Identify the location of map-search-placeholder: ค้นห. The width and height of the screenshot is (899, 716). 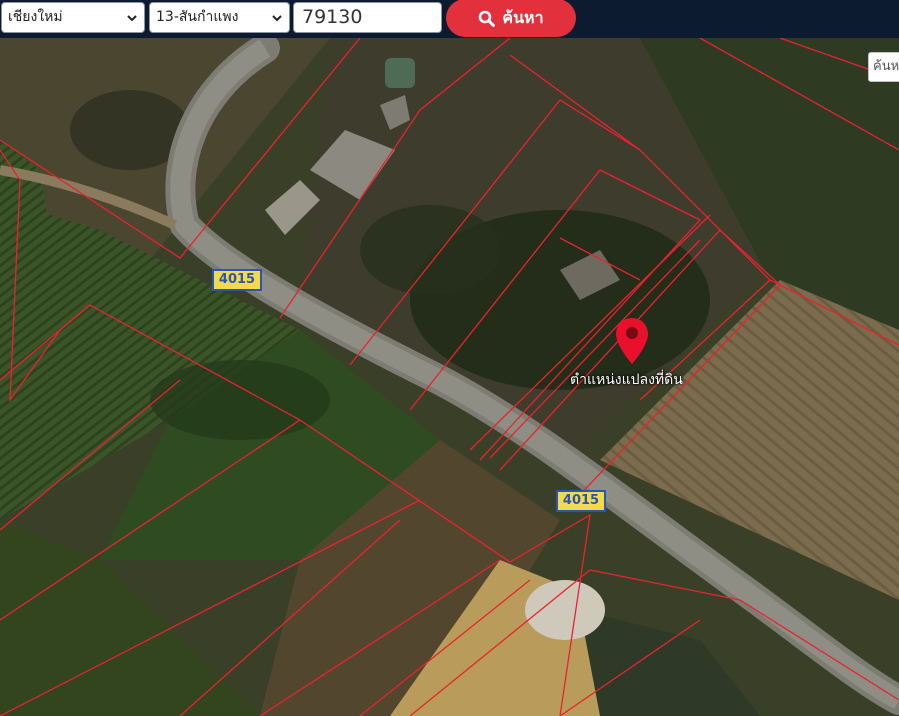
(886, 66).